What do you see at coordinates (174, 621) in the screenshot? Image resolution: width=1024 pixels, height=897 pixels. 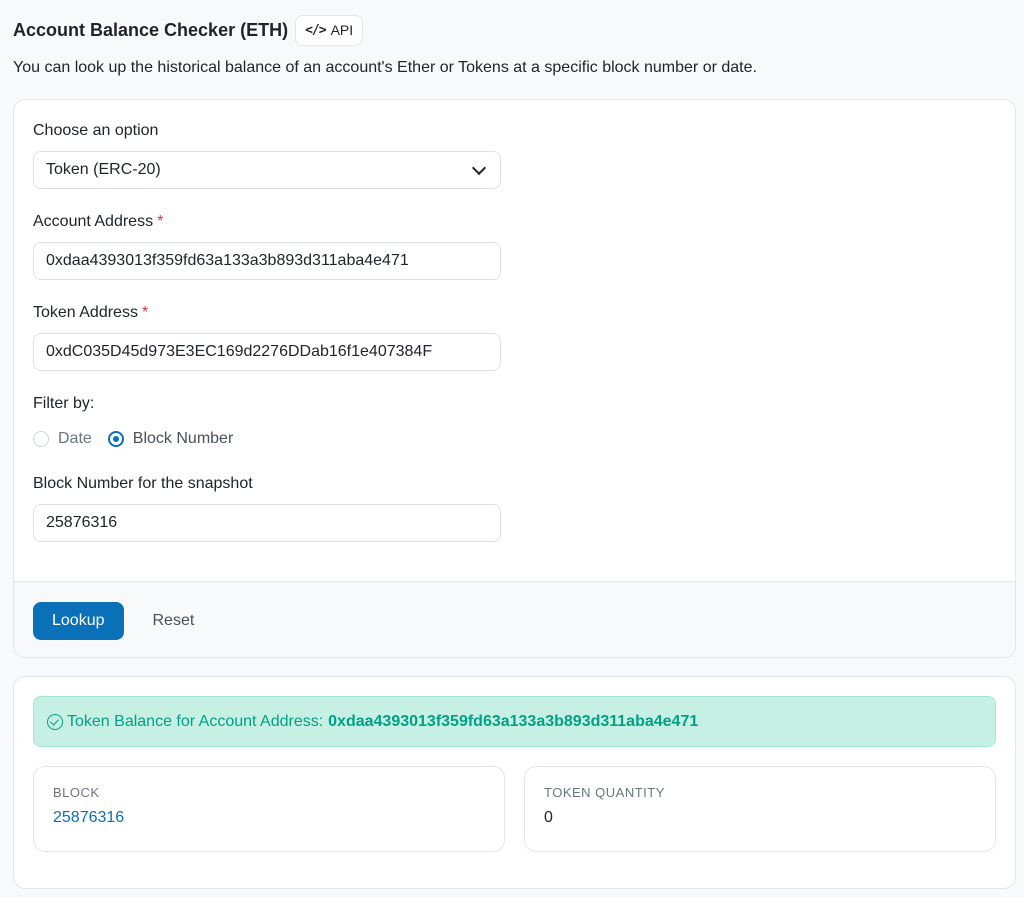 I see `reset-button: Reset` at bounding box center [174, 621].